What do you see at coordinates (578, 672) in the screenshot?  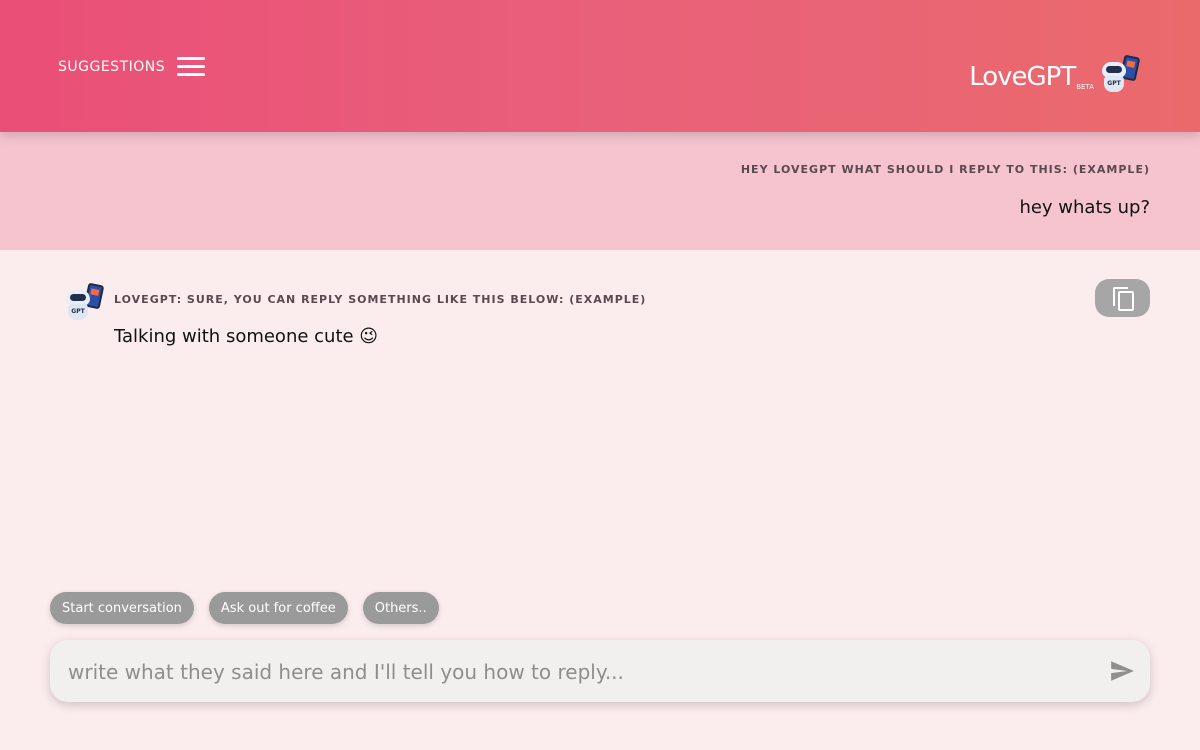 I see `message-input` at bounding box center [578, 672].